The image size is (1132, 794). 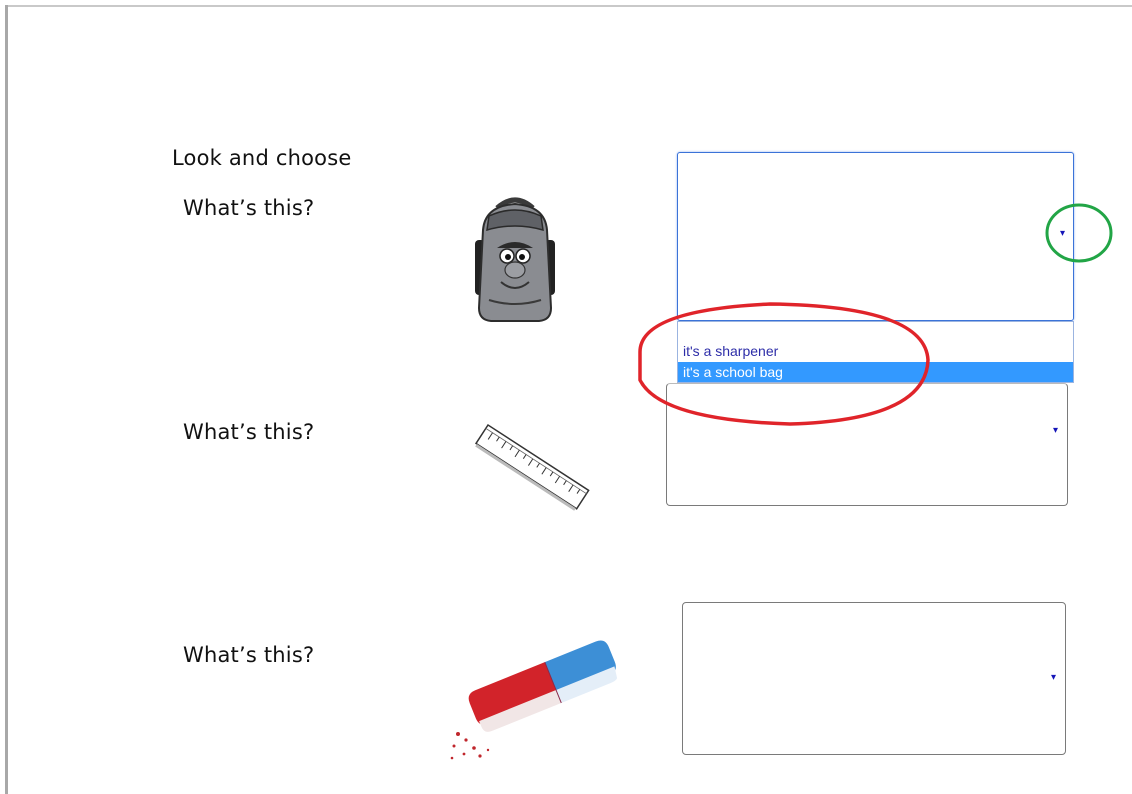 What do you see at coordinates (875, 236) in the screenshot?
I see `answer-select-1: ▾` at bounding box center [875, 236].